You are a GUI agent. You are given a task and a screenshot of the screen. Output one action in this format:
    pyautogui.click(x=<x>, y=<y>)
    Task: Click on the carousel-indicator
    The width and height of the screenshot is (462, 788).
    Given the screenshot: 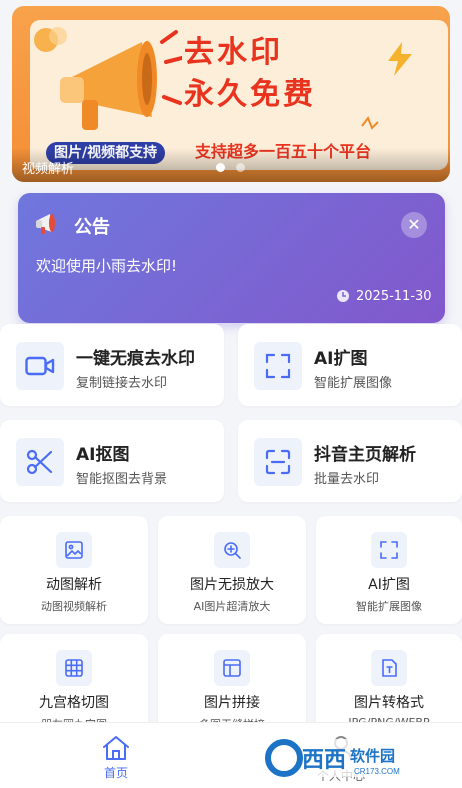 What is the action you would take?
    pyautogui.click(x=240, y=167)
    